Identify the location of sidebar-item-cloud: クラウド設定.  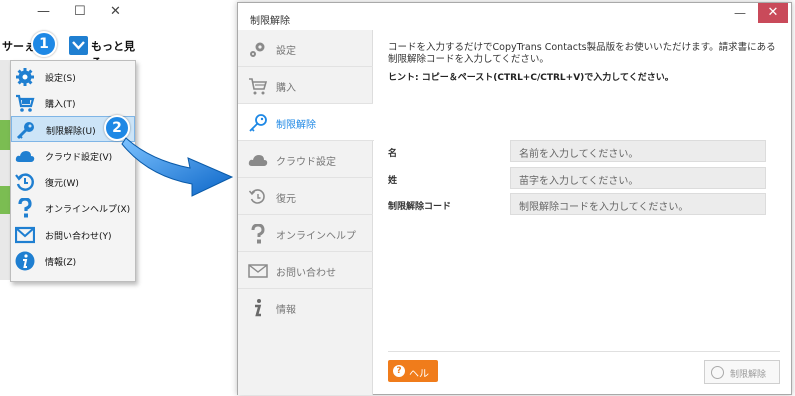
(305, 159).